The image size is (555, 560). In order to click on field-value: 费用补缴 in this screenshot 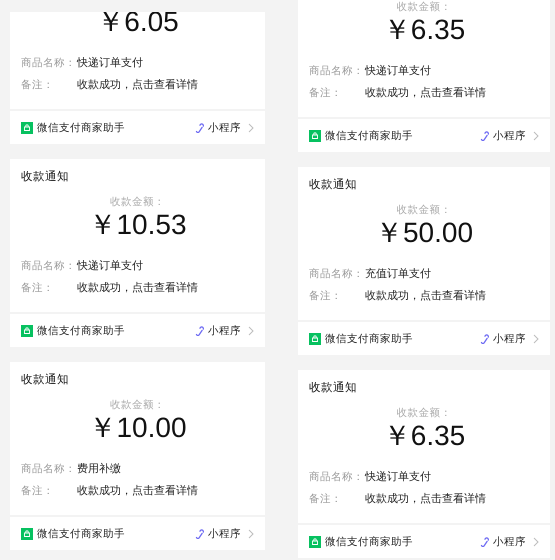, I will do `click(99, 469)`.